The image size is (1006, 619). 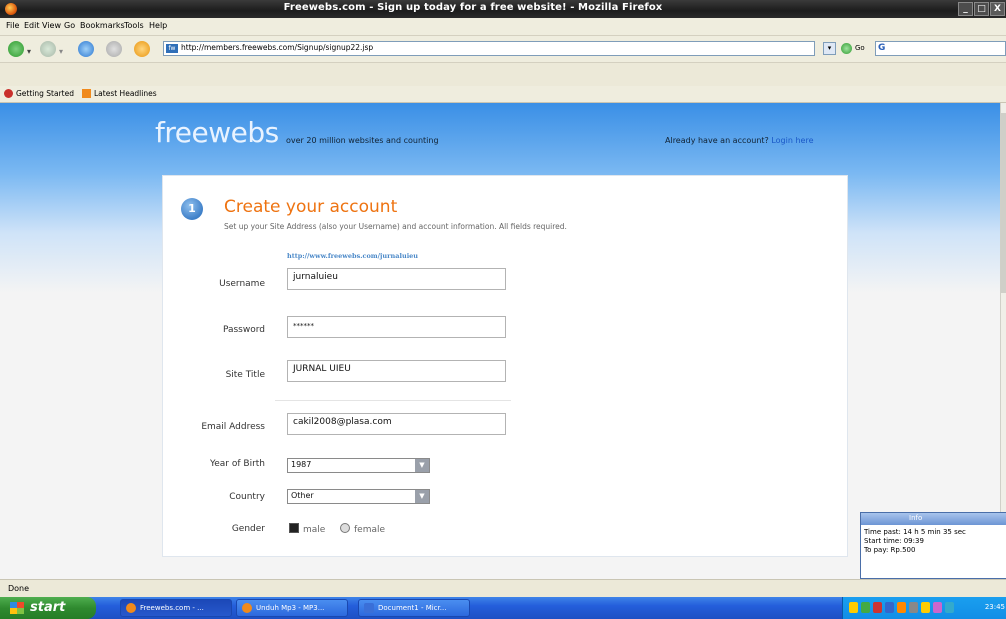 I want to click on gender-male-option: male, so click(x=307, y=529).